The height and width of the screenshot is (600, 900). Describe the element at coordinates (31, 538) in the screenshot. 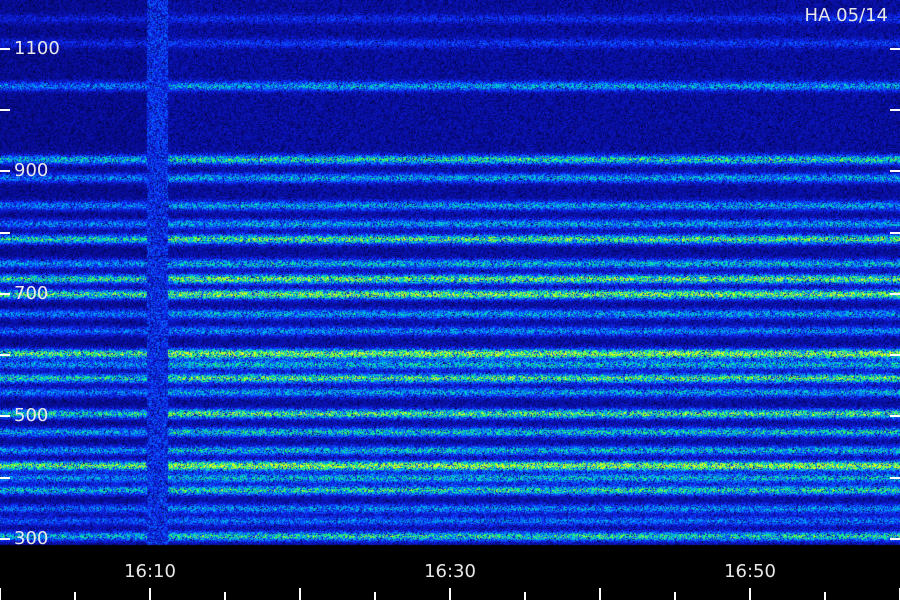

I see `y-tick-label: 300` at that location.